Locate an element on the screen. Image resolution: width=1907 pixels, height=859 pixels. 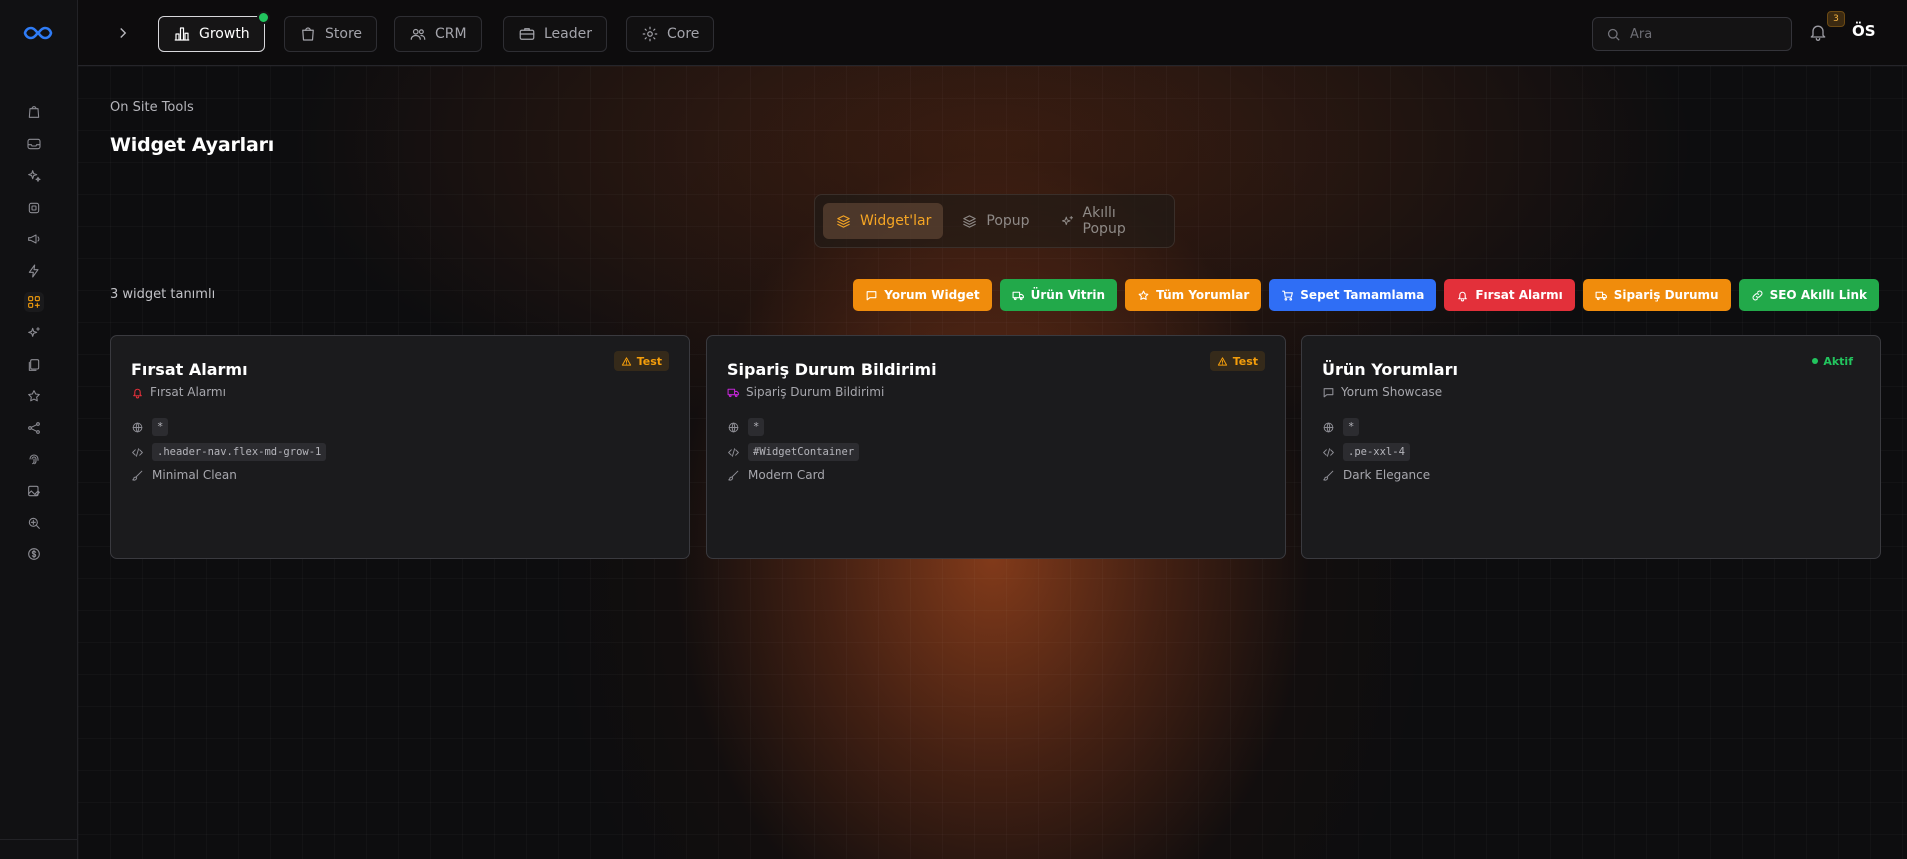
chip-label: Tüm Yorumlar is located at coordinates (1203, 295).